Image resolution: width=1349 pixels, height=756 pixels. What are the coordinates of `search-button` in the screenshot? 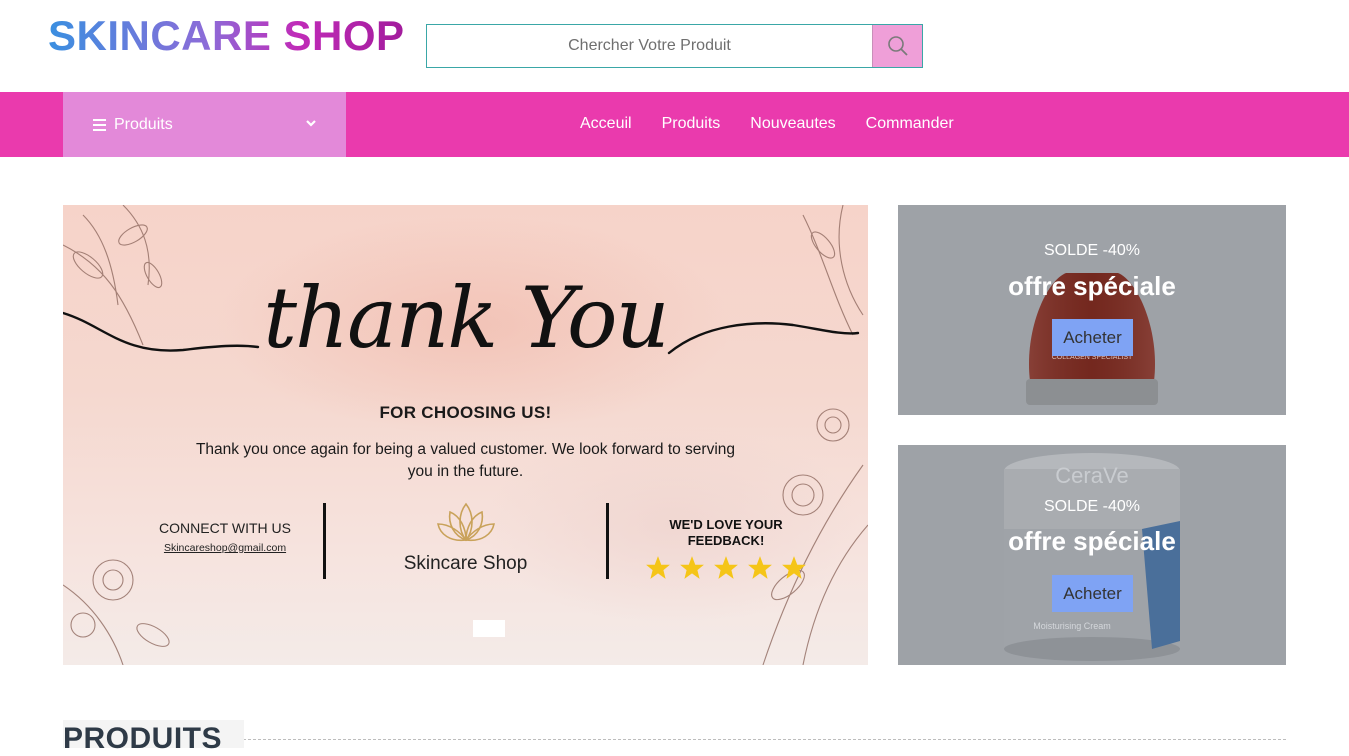 It's located at (897, 46).